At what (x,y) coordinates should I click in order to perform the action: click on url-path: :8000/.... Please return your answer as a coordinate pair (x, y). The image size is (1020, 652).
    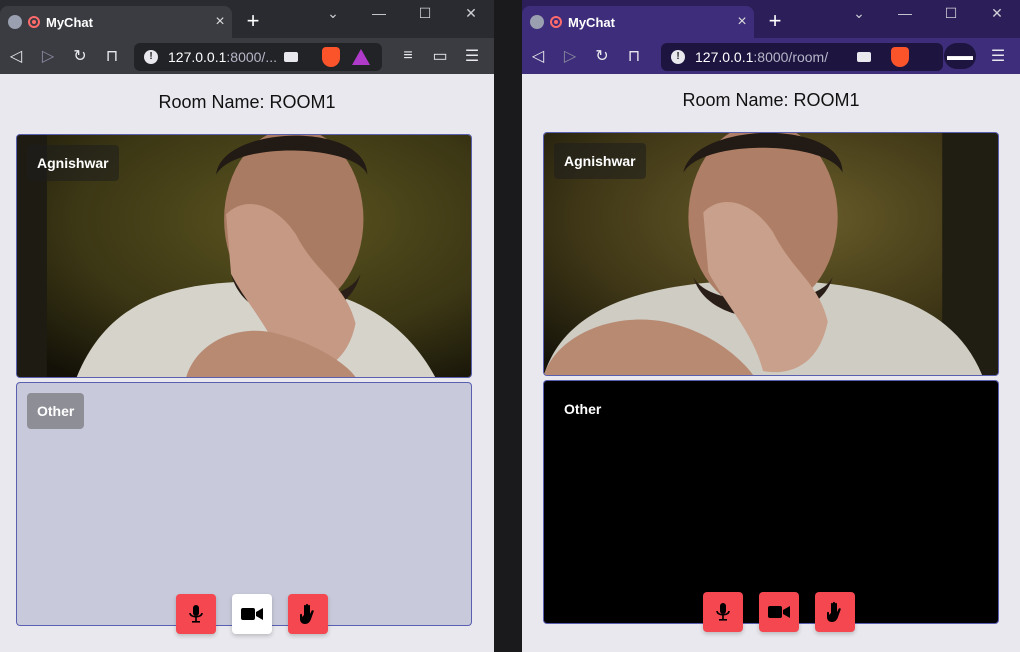
    Looking at the image, I should click on (251, 57).